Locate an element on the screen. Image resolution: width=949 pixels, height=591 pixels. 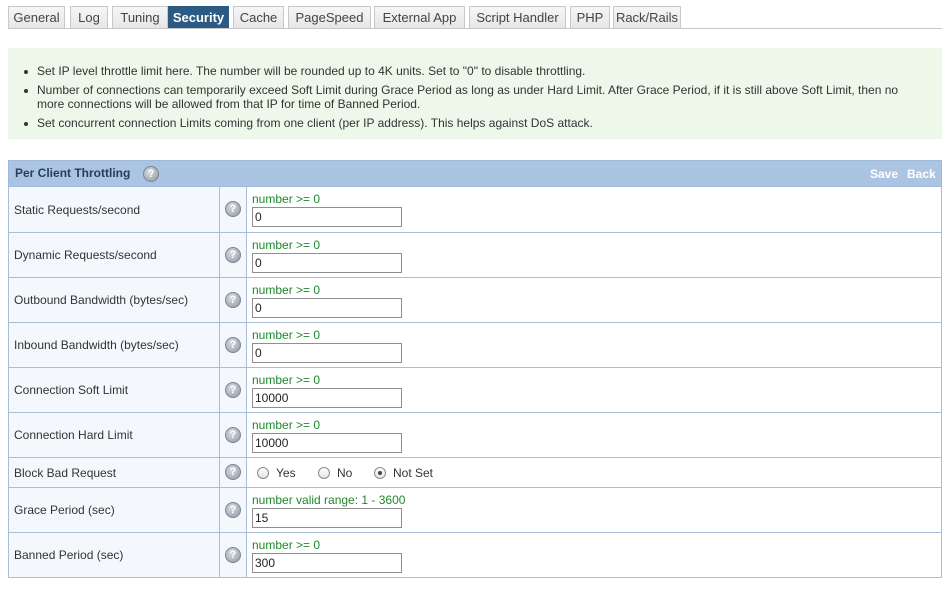
tab-php: PHP is located at coordinates (590, 17).